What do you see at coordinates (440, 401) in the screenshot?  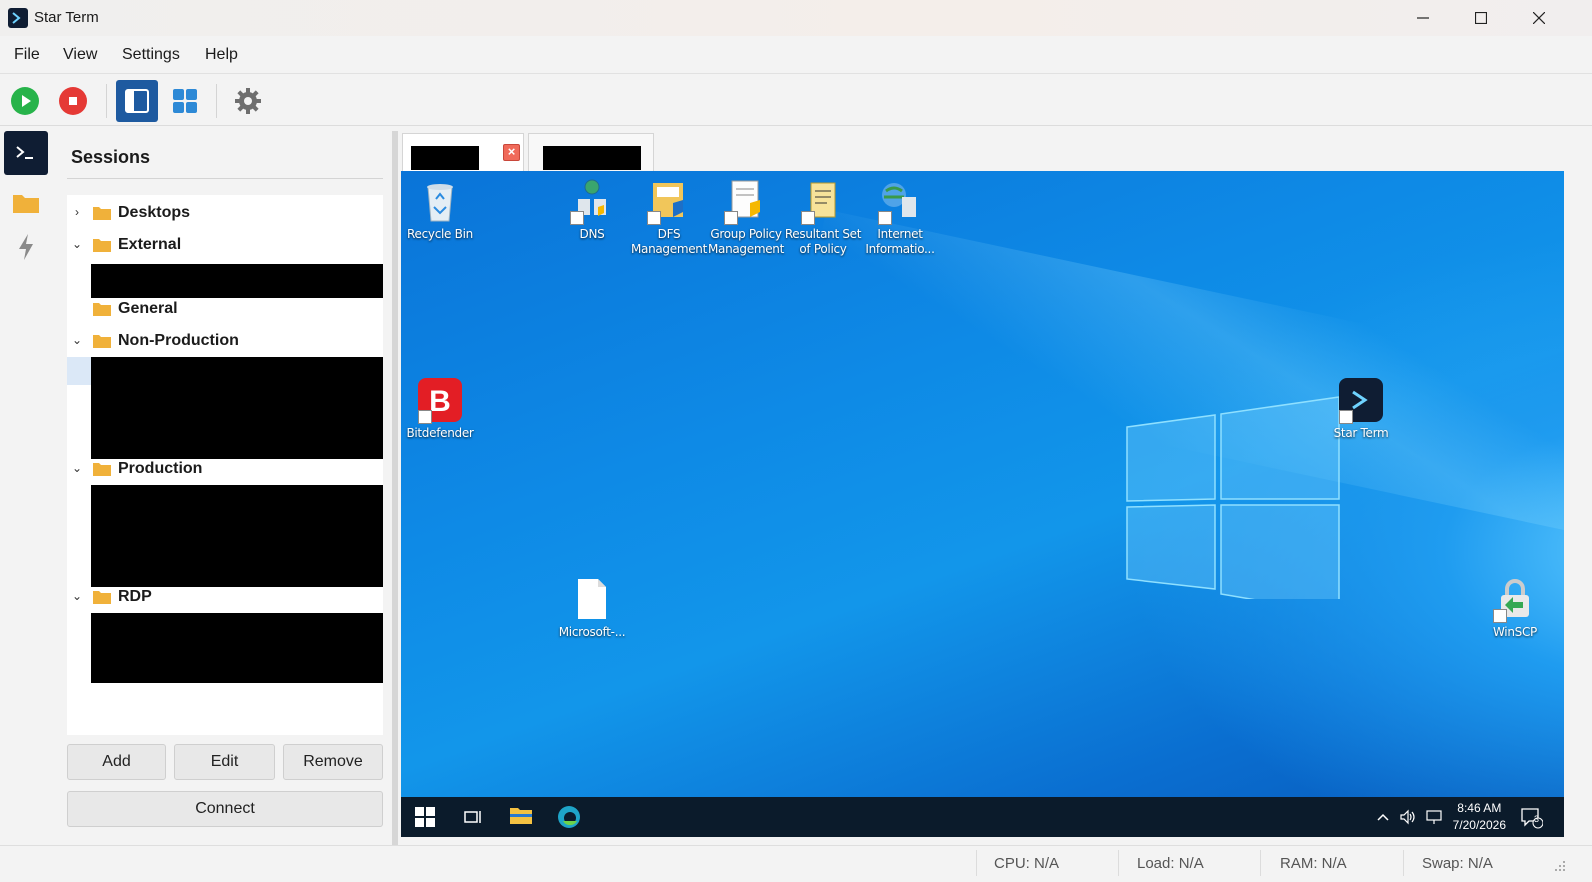 I see `svg-text: B` at bounding box center [440, 401].